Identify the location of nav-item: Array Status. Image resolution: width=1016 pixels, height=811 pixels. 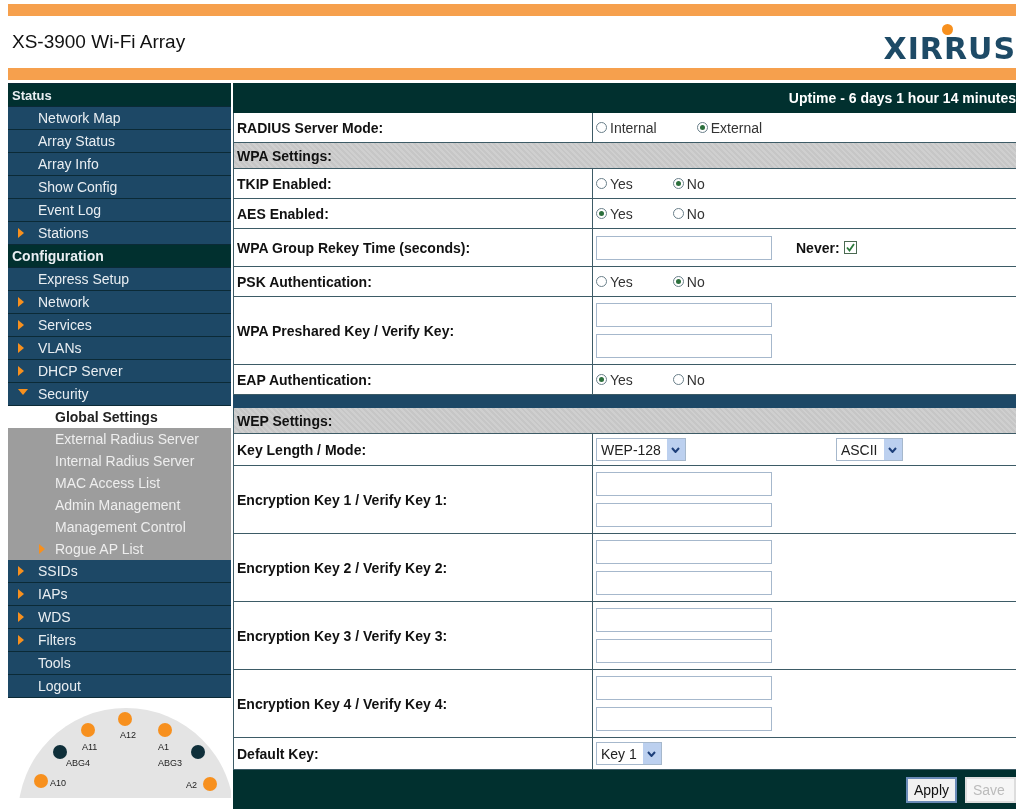
(119, 141).